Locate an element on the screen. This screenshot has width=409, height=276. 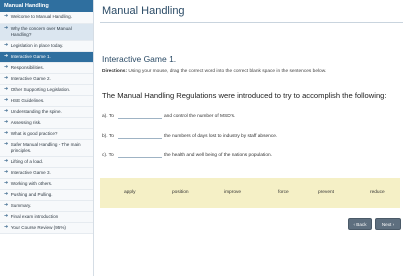
sidebar-item-pushing-pulling: ➜ Pushing and Pulling. is located at coordinates (46, 195).